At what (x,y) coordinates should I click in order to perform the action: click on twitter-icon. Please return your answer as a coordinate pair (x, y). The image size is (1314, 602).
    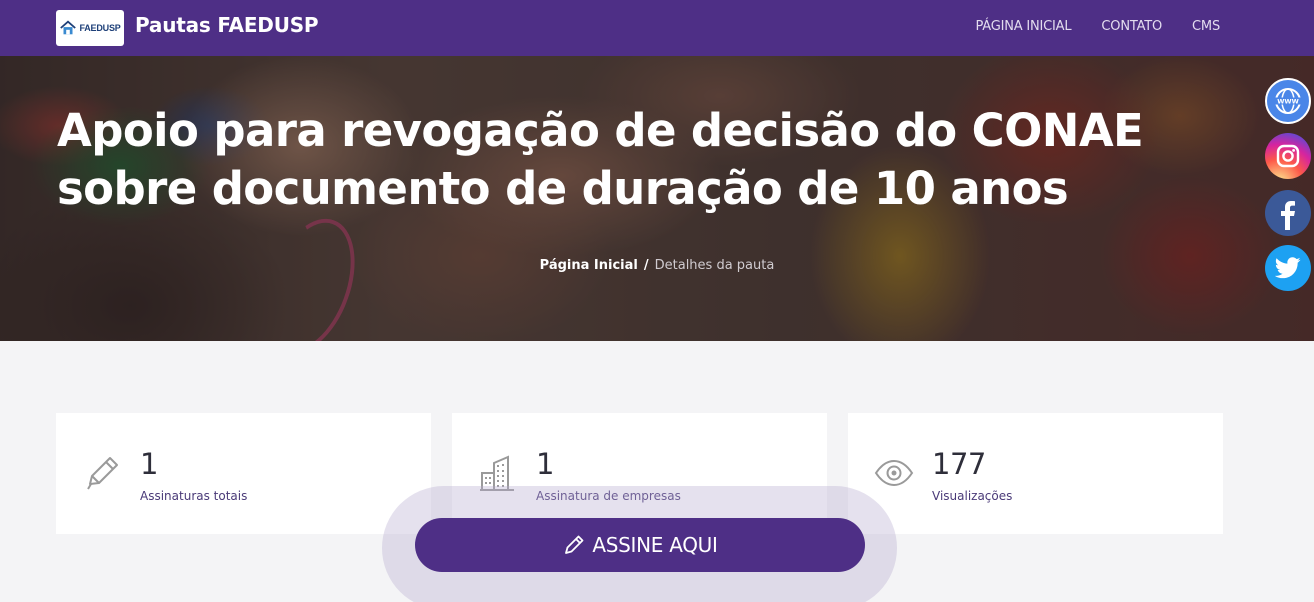
    Looking at the image, I should click on (1288, 268).